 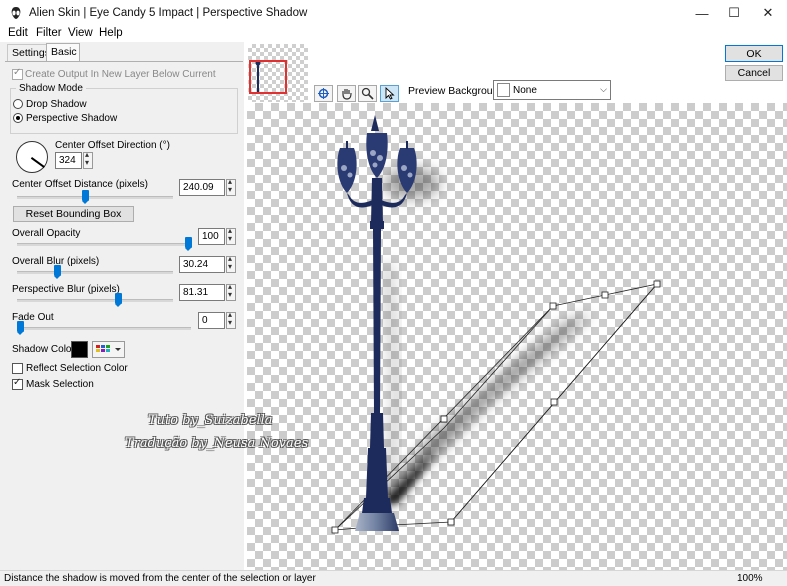 What do you see at coordinates (525, 90) in the screenshot?
I see `preview-background-value: None` at bounding box center [525, 90].